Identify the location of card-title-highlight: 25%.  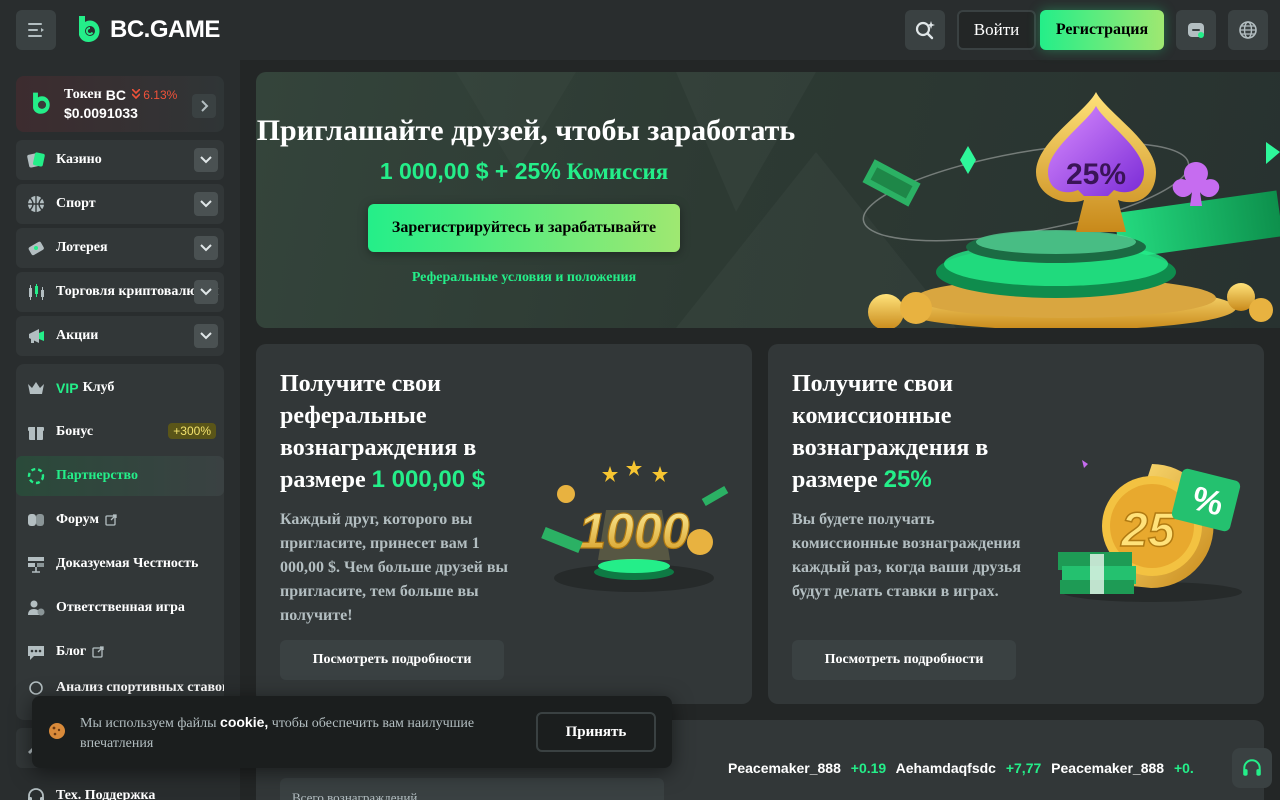
(907, 479).